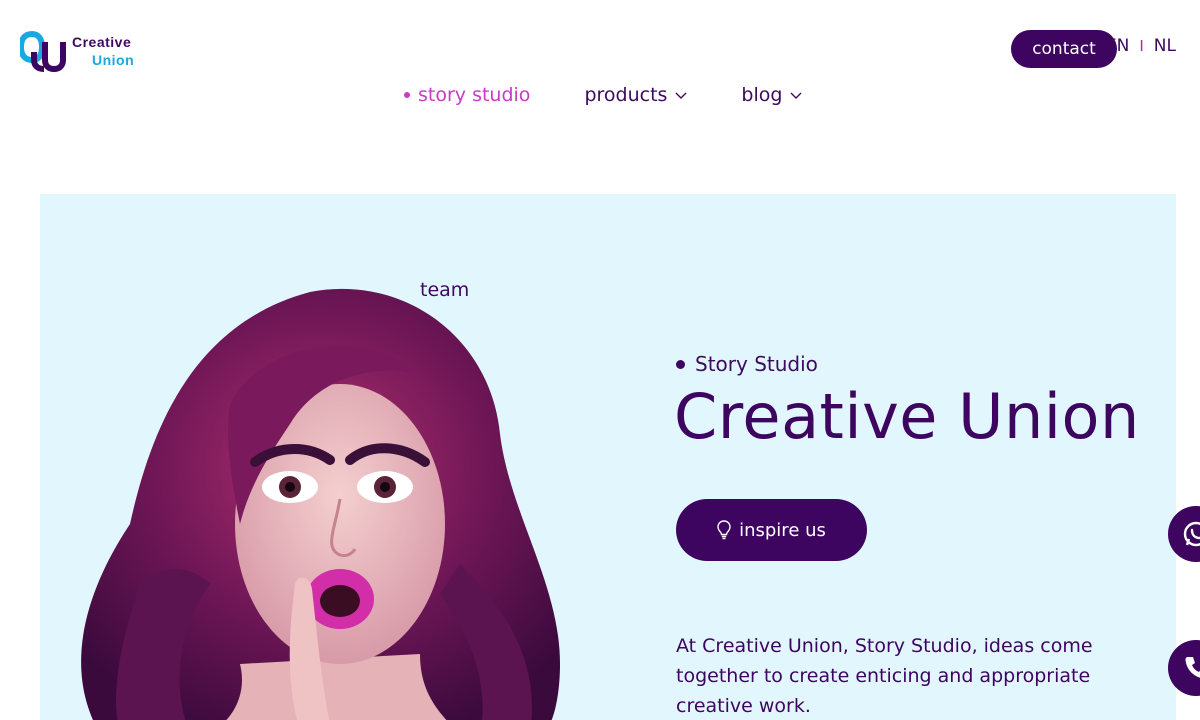 The image size is (1200, 720). What do you see at coordinates (1165, 46) in the screenshot?
I see `lang-nl: NL` at bounding box center [1165, 46].